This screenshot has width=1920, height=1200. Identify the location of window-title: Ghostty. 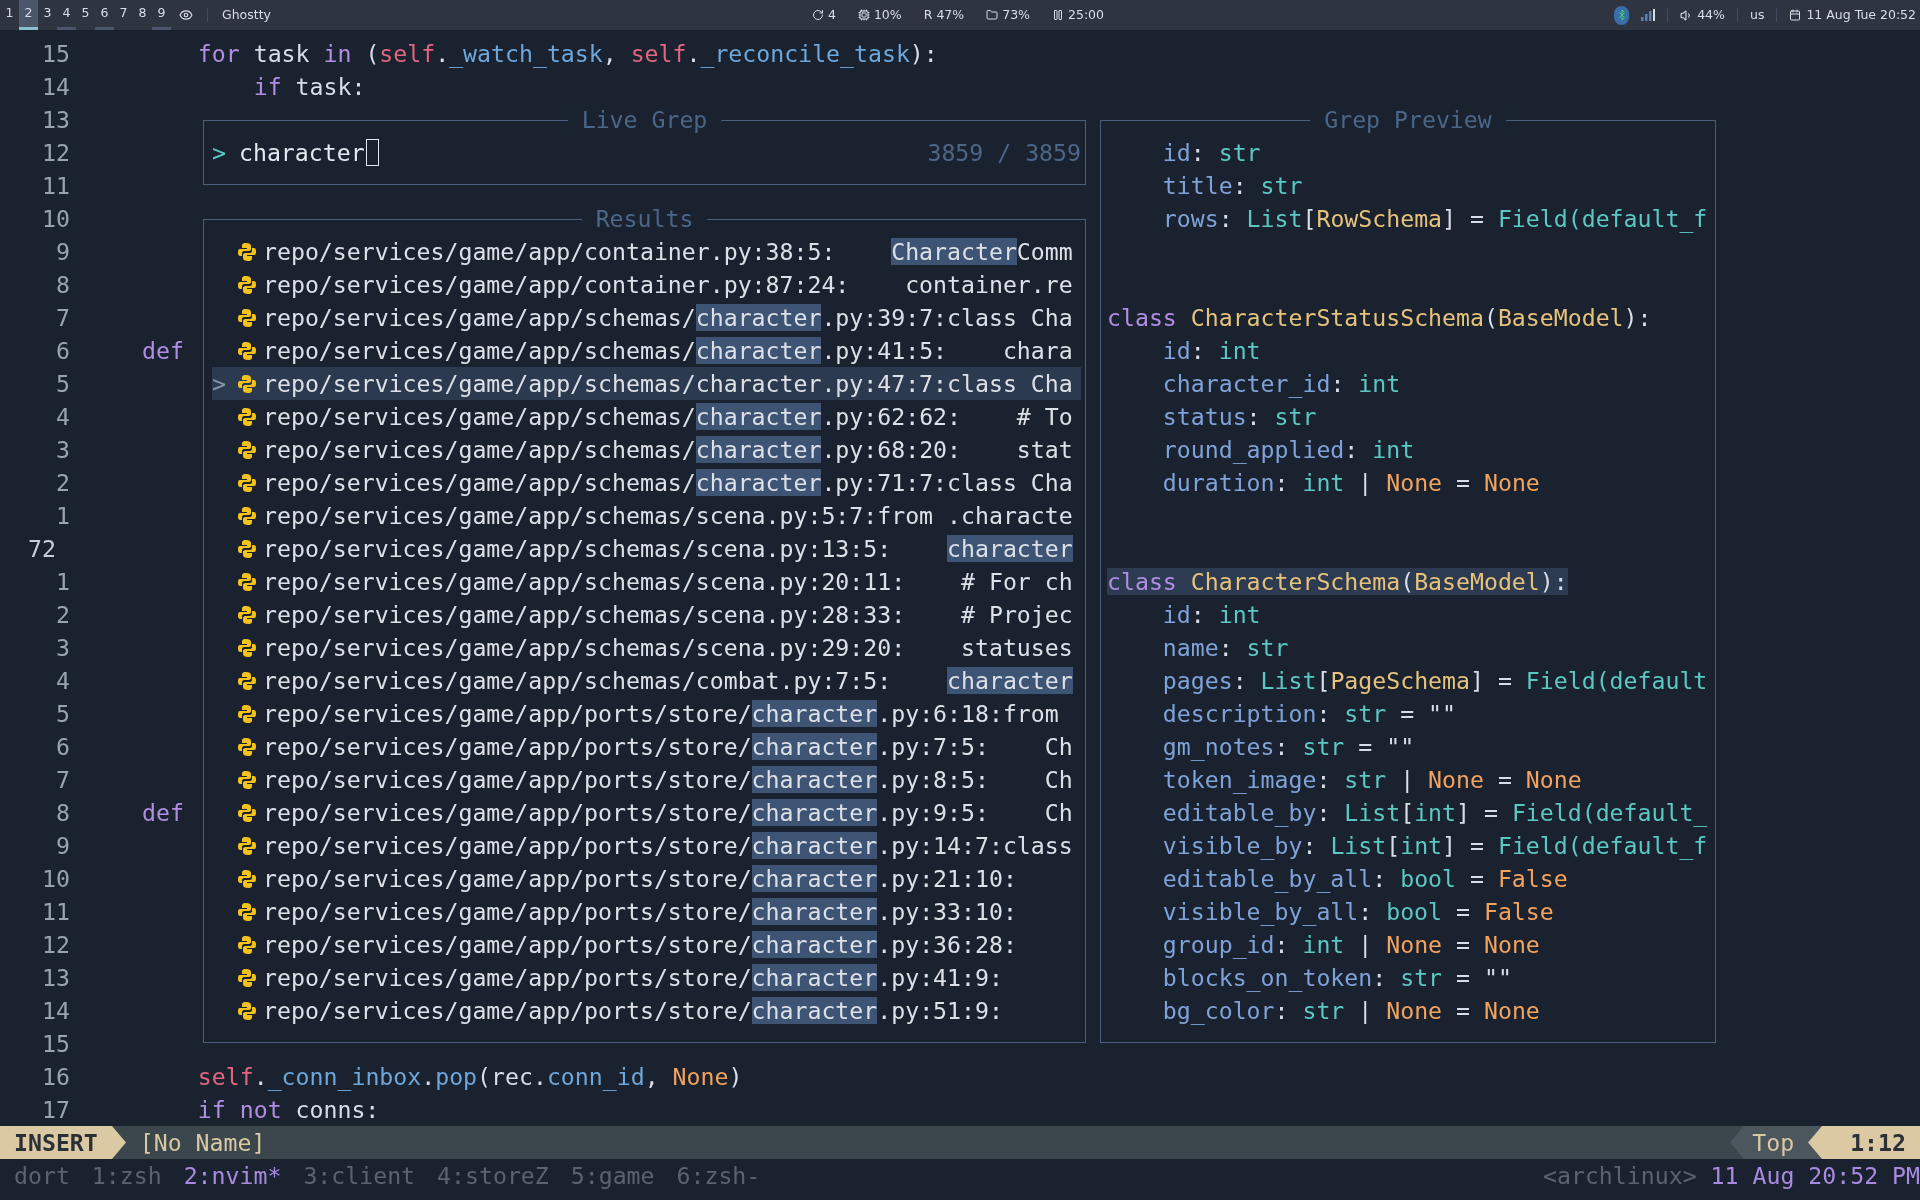
(246, 14).